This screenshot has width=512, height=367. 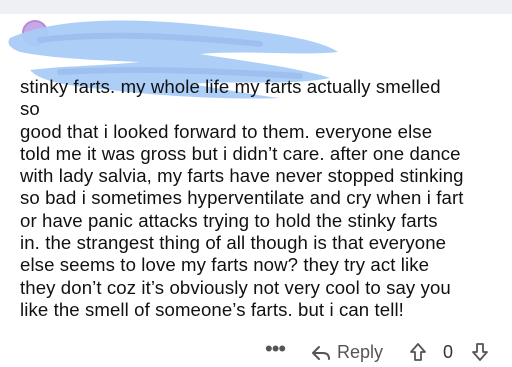 I want to click on reply-button: Reply, so click(x=347, y=352).